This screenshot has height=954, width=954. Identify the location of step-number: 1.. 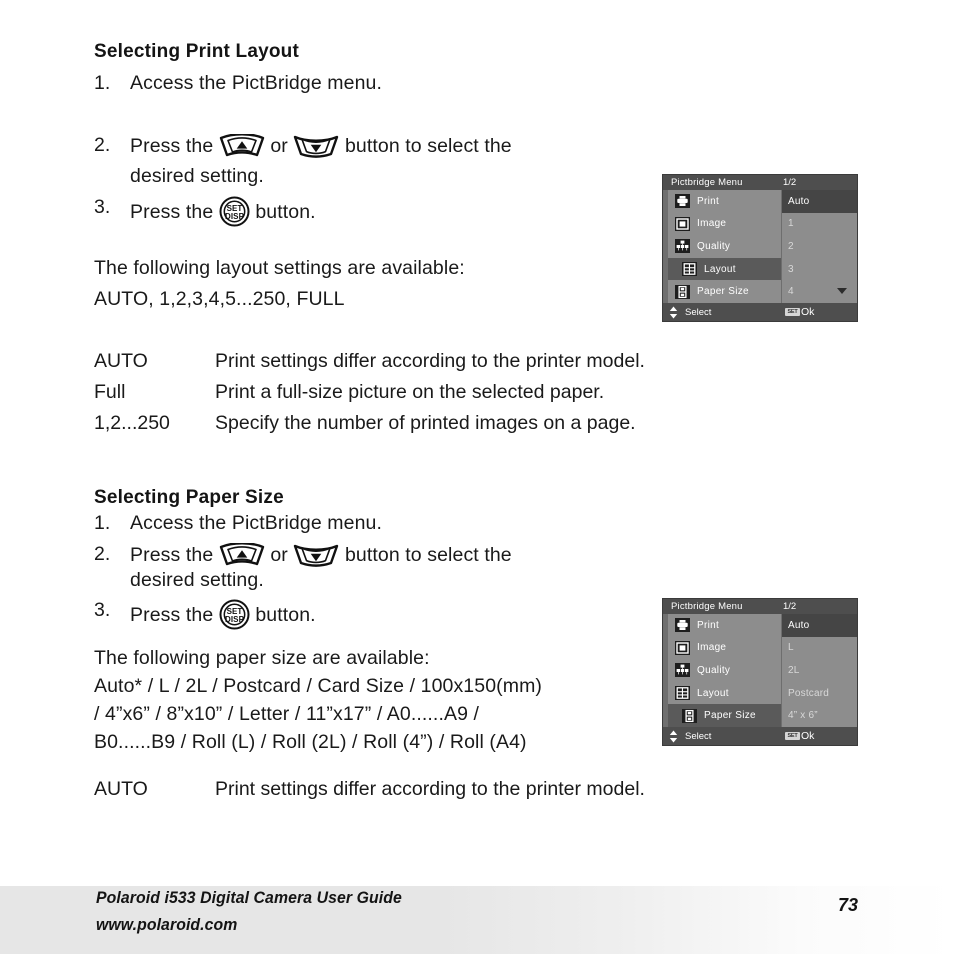
(102, 523).